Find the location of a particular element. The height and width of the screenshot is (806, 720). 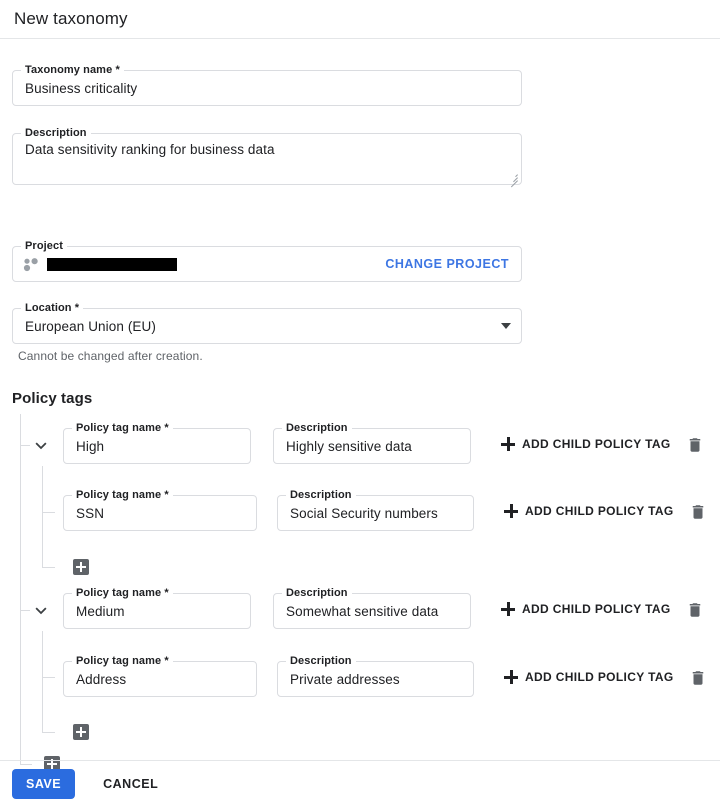

policy-tag-desc-field-ssn: Description is located at coordinates (375, 510).